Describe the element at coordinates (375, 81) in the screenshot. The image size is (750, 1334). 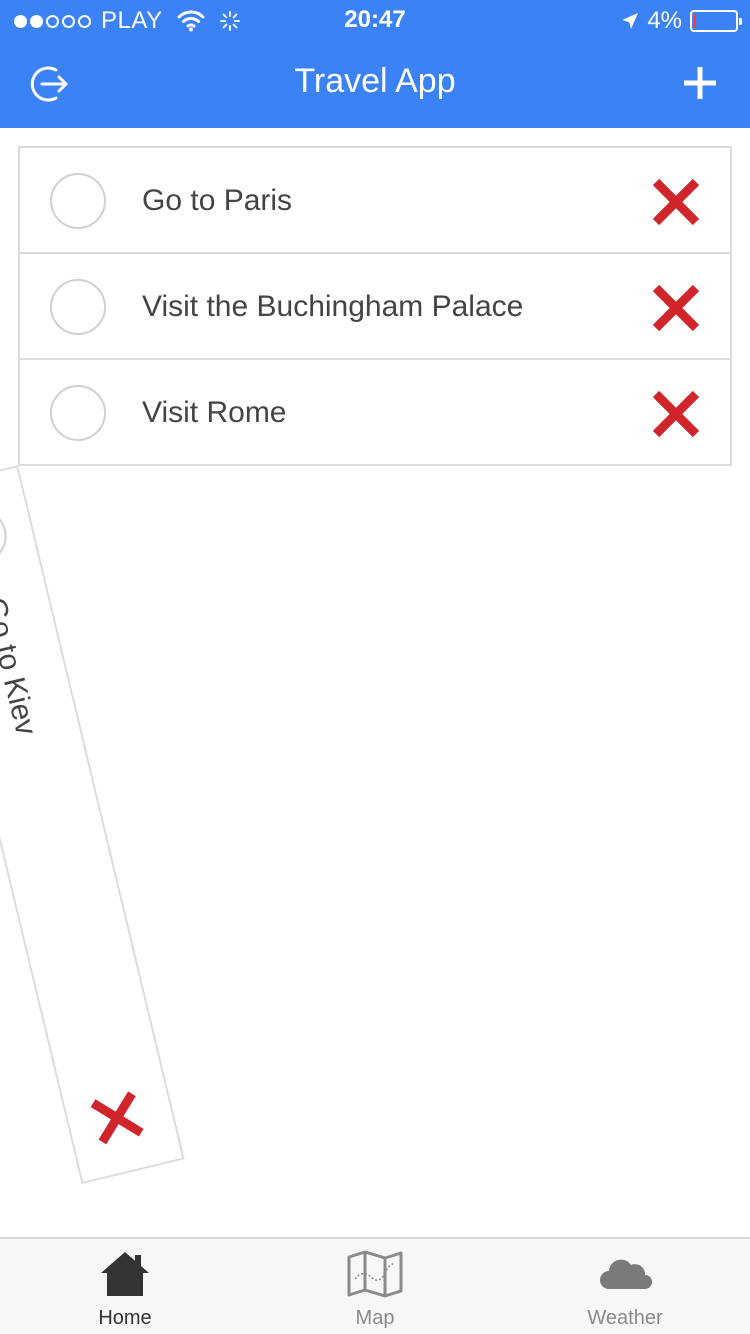
I see `page-title: Travel App` at that location.